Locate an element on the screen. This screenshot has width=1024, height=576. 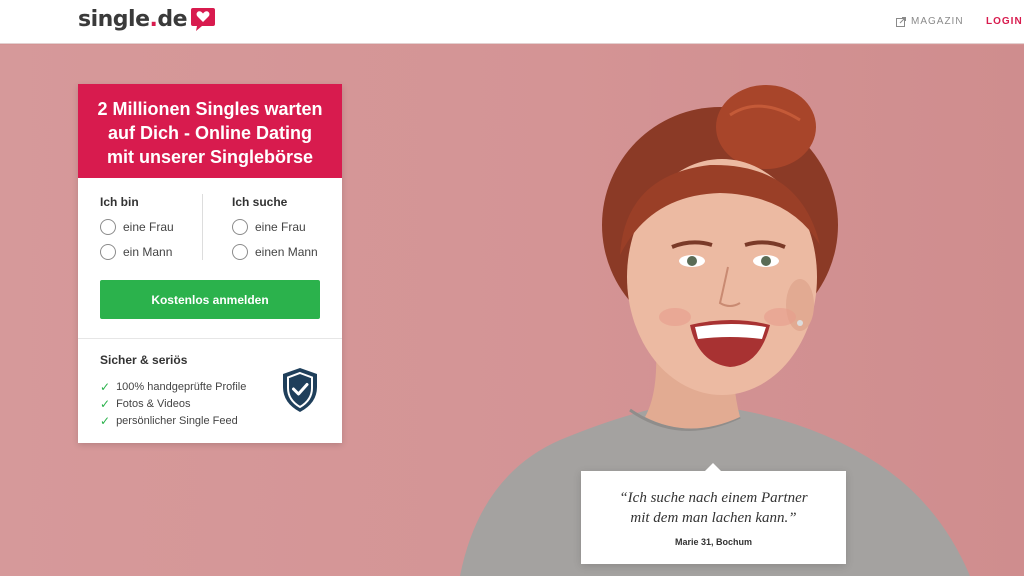
register-free-button: Kostenlos anmelden is located at coordinates (210, 299).